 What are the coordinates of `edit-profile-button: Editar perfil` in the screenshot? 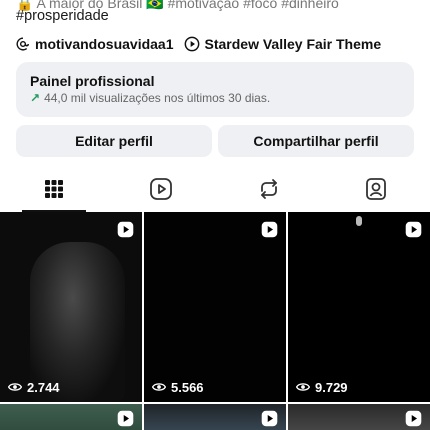 It's located at (114, 141).